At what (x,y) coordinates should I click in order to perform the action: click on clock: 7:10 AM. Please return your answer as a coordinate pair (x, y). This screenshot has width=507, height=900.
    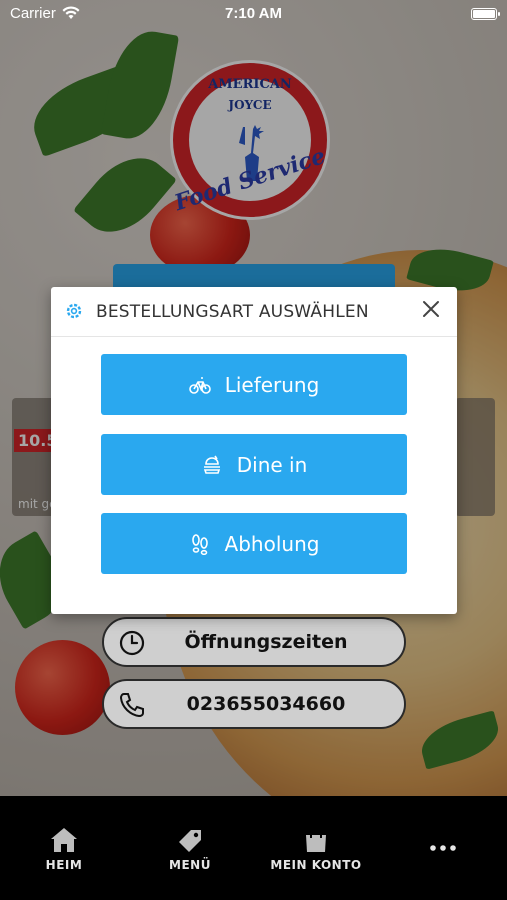
    Looking at the image, I should click on (253, 13).